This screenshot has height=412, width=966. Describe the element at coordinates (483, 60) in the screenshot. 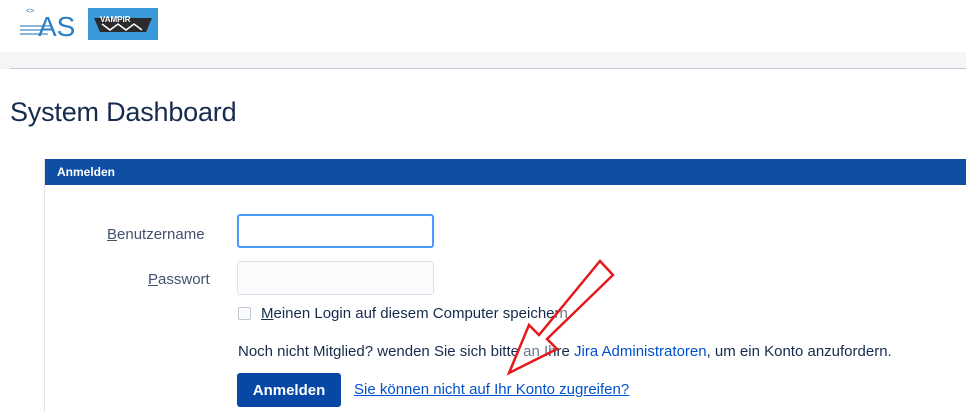

I see `header-separator-band` at that location.